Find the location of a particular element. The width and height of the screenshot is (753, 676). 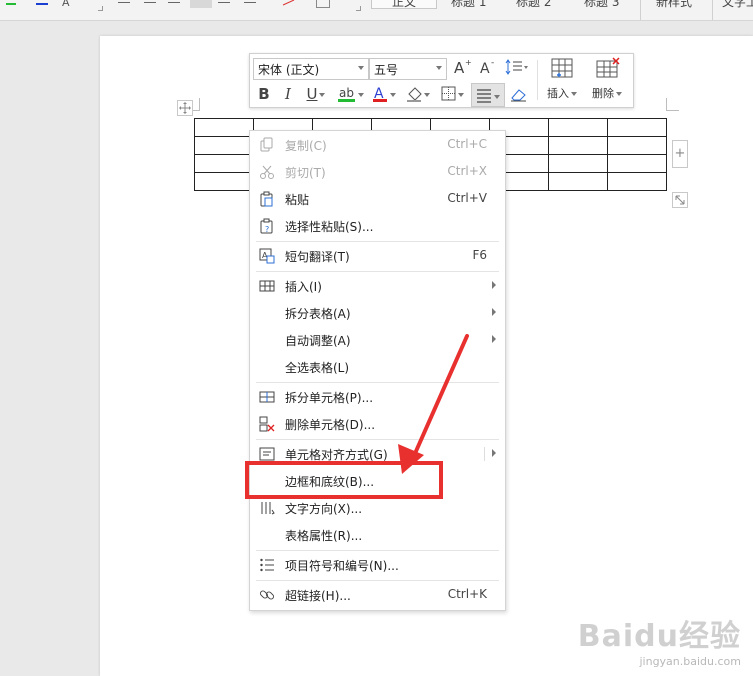

watermark-brand: Baidu经验 is located at coordinates (659, 636).